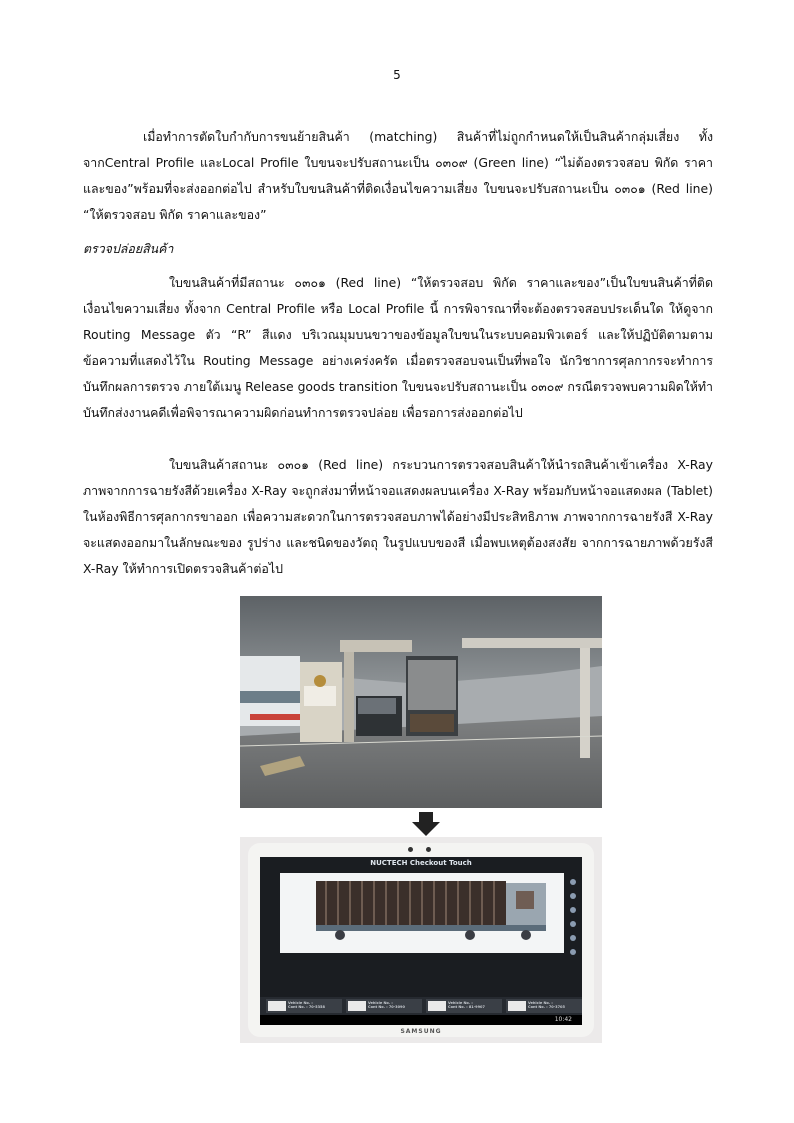  Describe the element at coordinates (421, 863) in the screenshot. I see `app-title: NUCTECH Checkout Touch` at that location.